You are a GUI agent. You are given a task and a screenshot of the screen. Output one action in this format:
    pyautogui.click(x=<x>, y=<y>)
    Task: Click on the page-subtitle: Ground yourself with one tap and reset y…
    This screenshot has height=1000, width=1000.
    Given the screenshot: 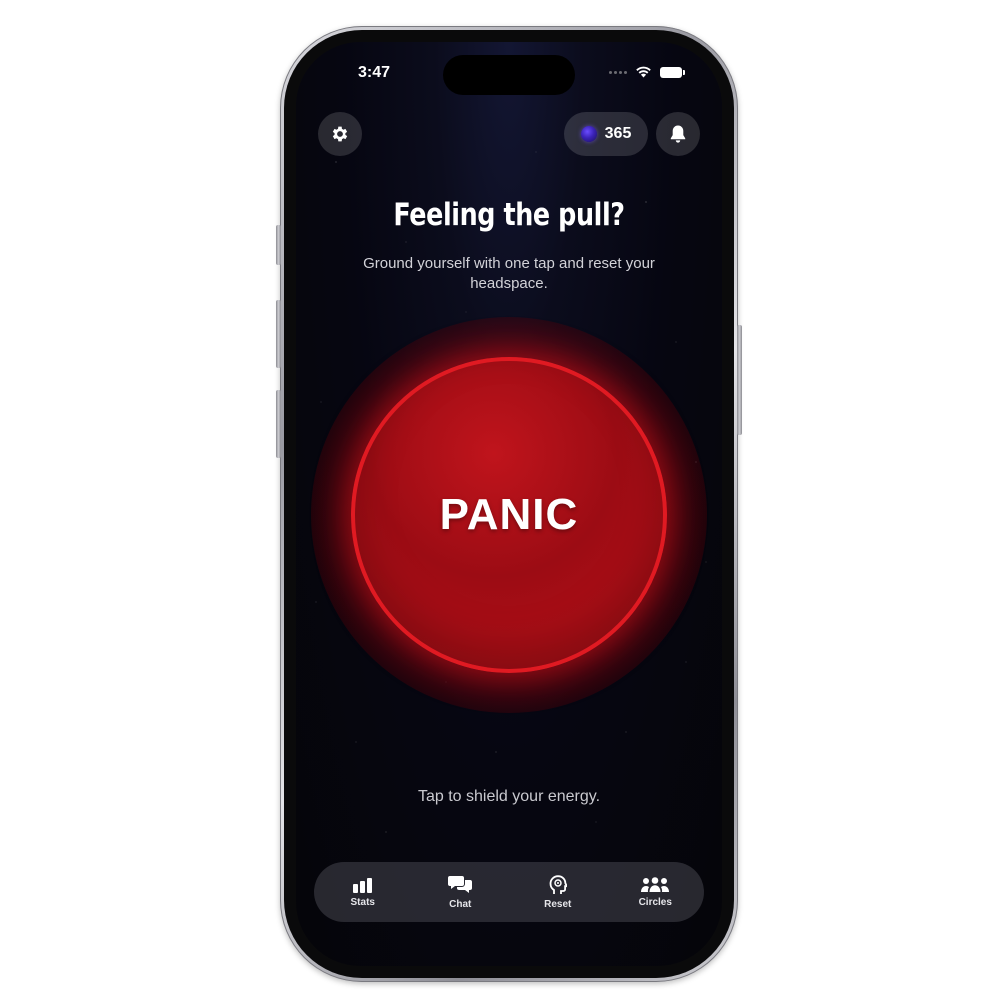 What is the action you would take?
    pyautogui.click(x=509, y=273)
    